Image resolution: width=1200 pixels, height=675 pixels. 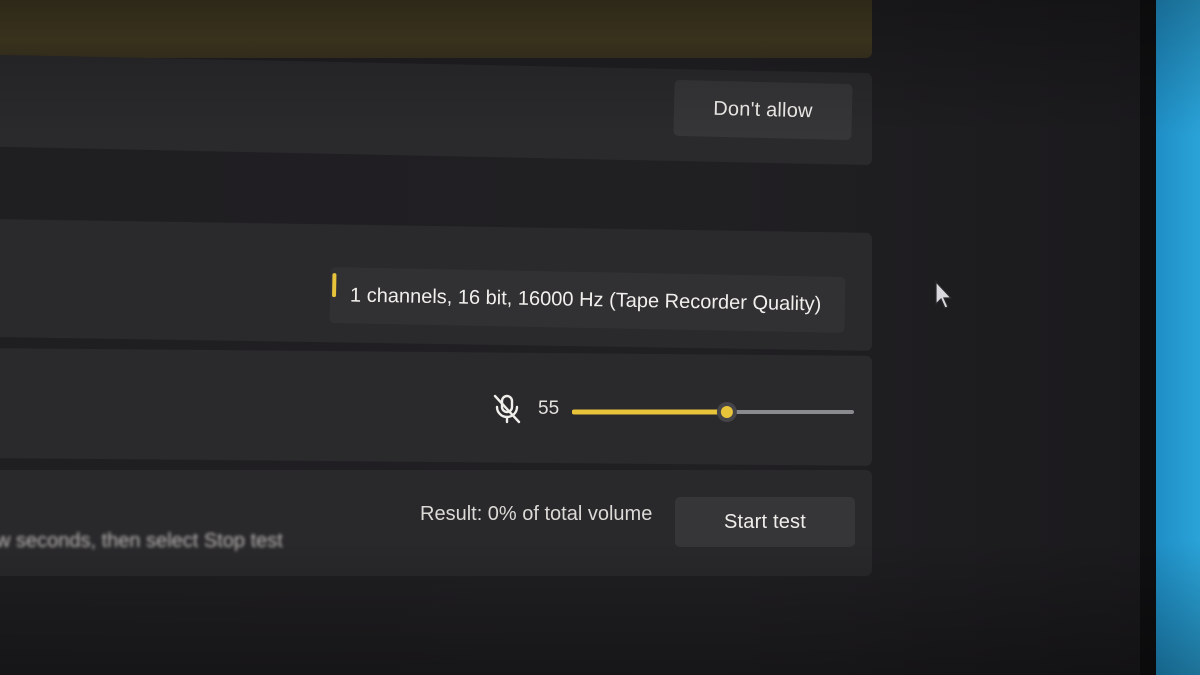 What do you see at coordinates (141, 541) in the screenshot?
I see `test-instruction-text: w seconds, then select Stop test` at bounding box center [141, 541].